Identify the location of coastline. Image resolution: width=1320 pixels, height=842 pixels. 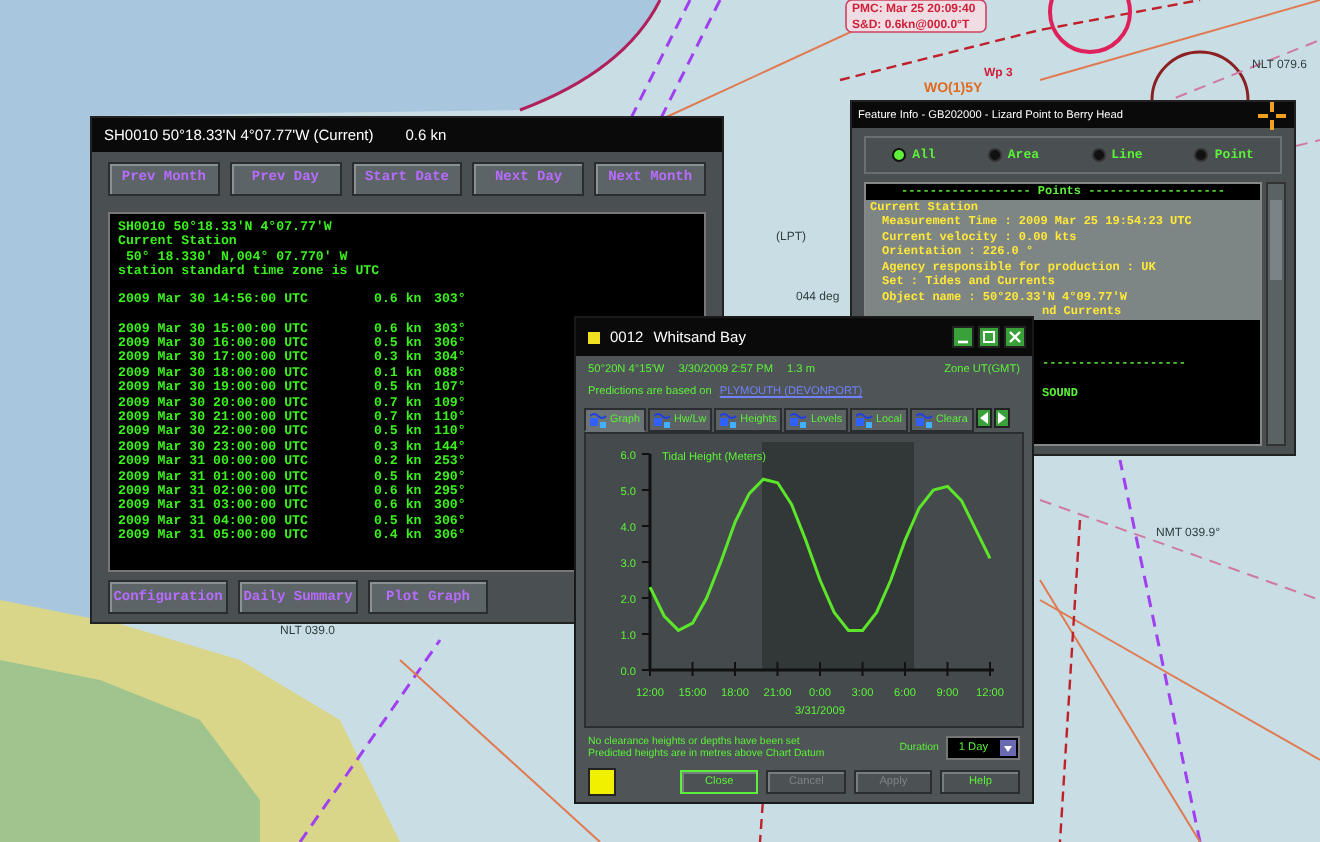
(590, 56).